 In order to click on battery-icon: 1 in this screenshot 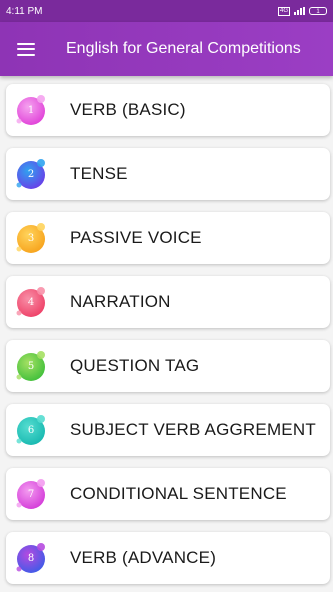, I will do `click(318, 11)`.